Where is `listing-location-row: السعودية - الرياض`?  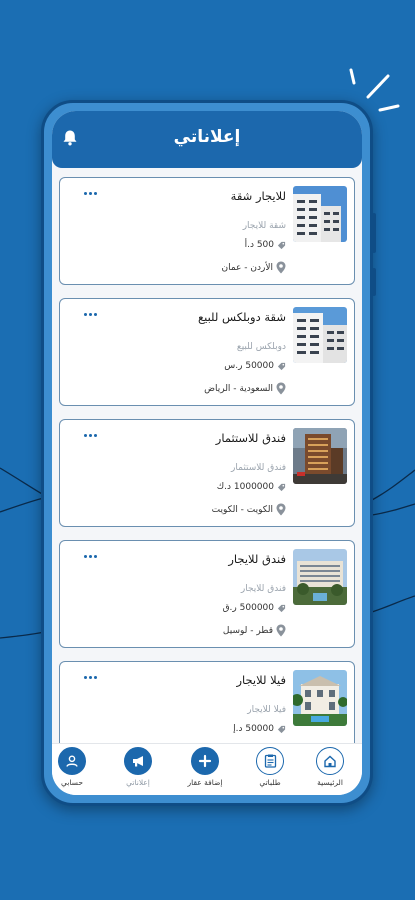
listing-location-row: السعودية - الرياض is located at coordinates (245, 388).